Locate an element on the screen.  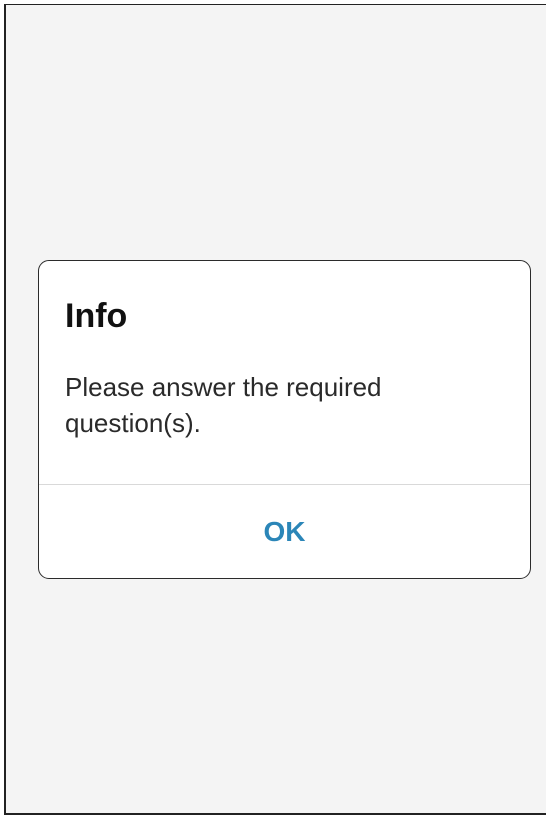
dialog-message: Please answer the required question(s). is located at coordinates (223, 405).